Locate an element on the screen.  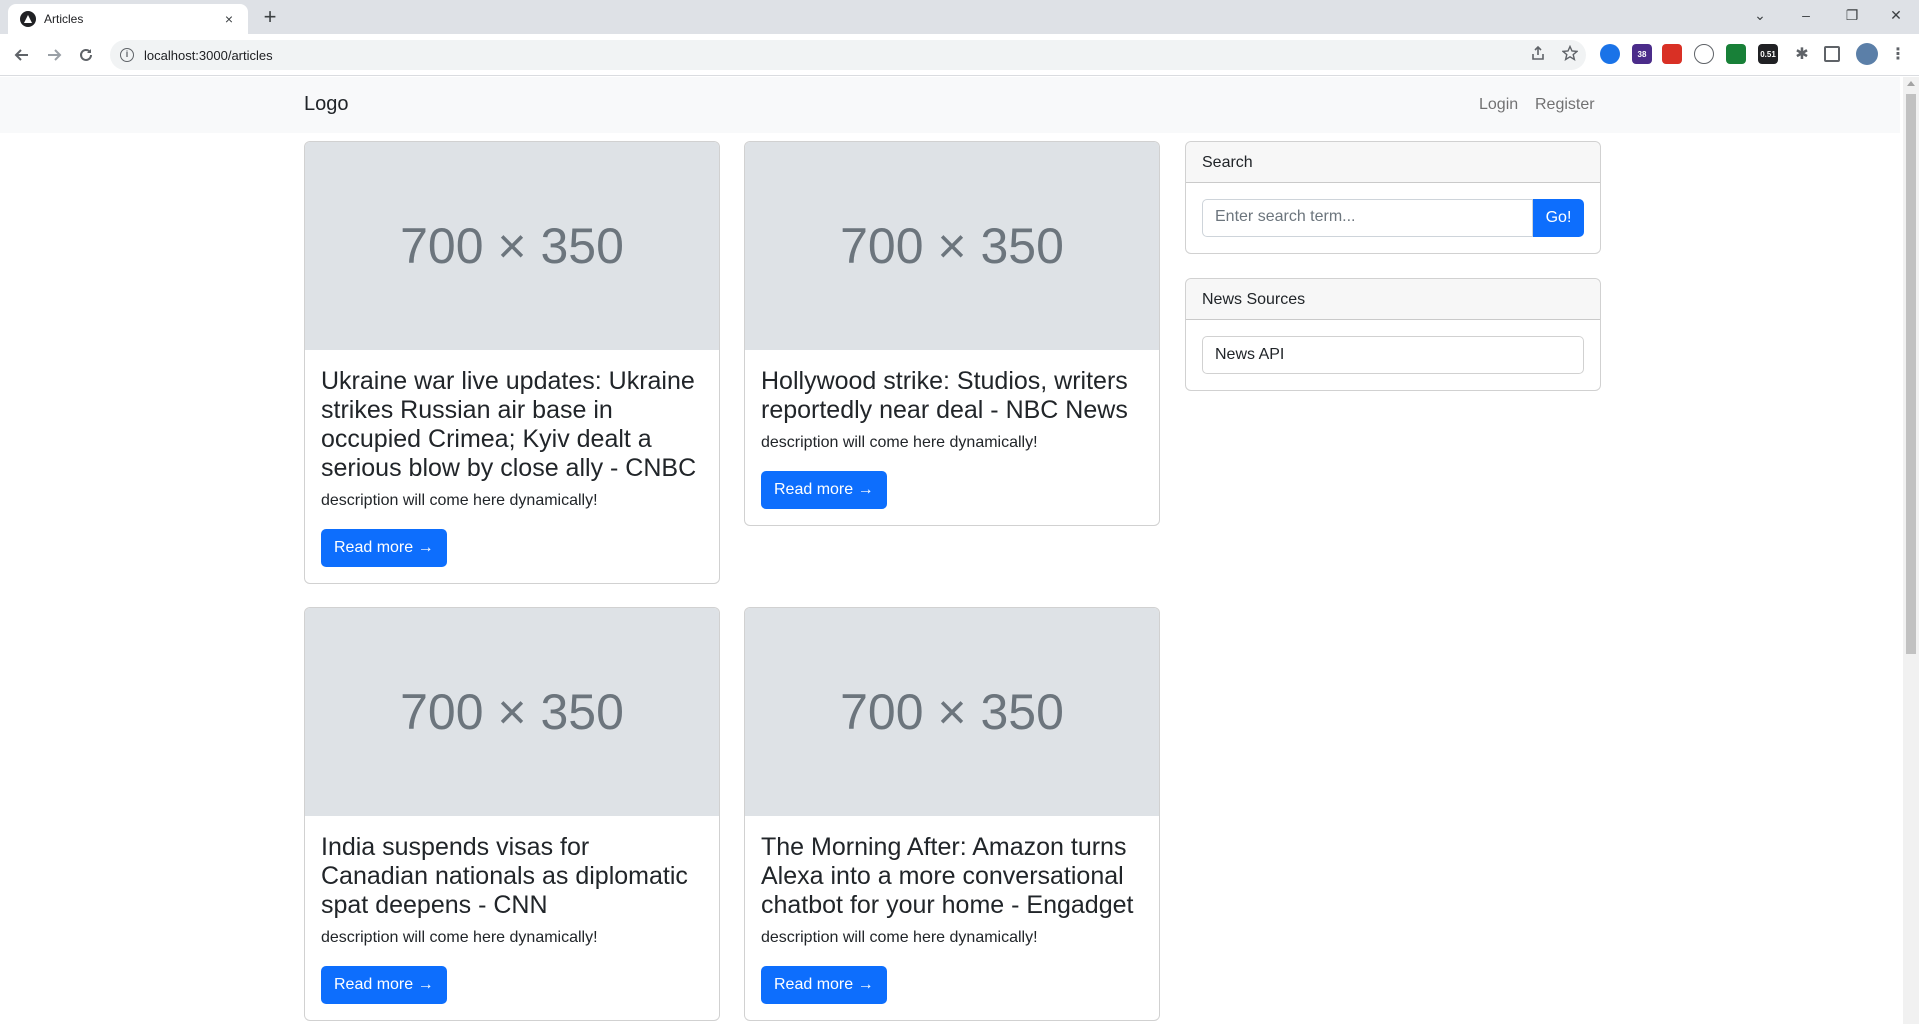
extension-cls-icon: 0.51 is located at coordinates (1768, 54).